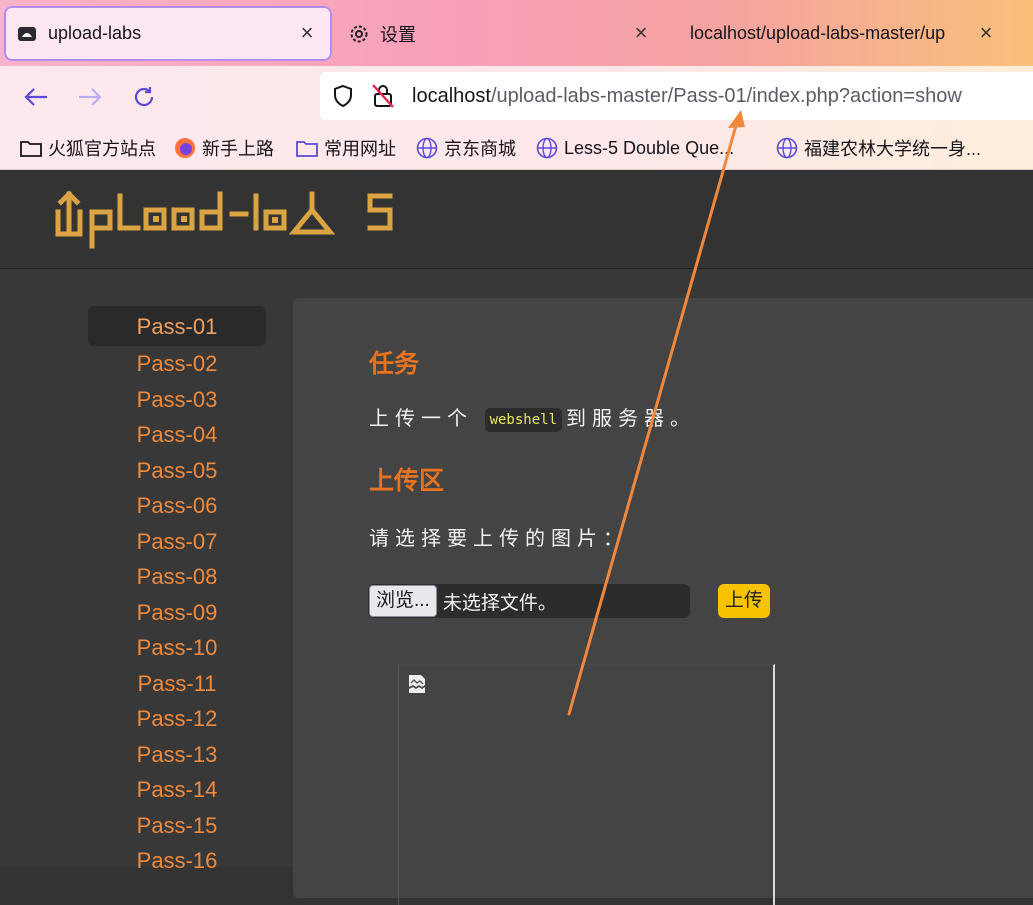 The height and width of the screenshot is (905, 1033). I want to click on bookmark-label: 京东商城, so click(480, 149).